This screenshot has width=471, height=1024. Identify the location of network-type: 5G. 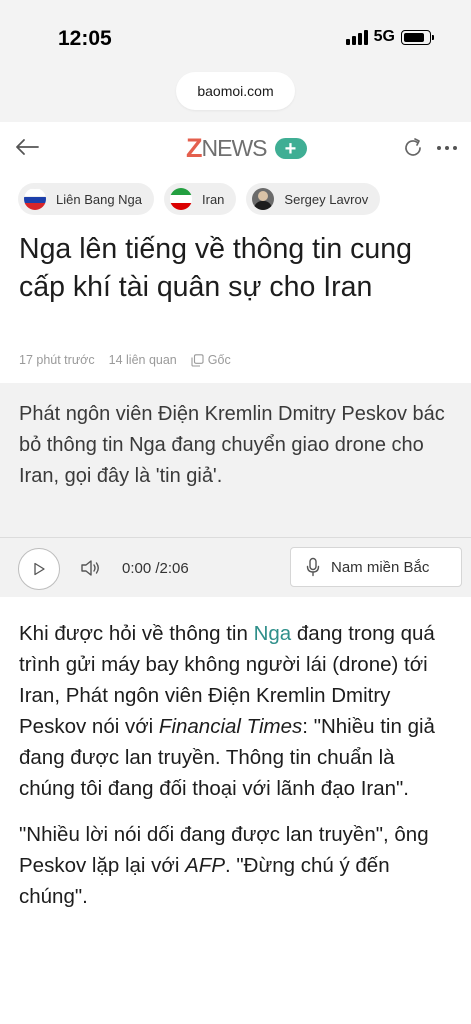
(384, 36).